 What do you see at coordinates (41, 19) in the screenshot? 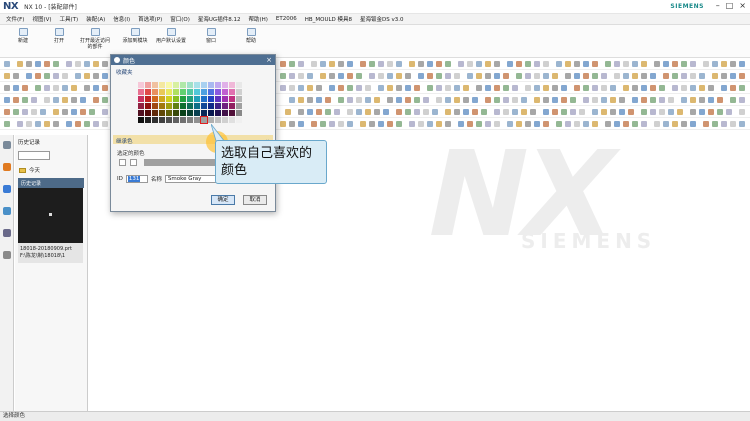
I see `menu-view: 视图(V)` at bounding box center [41, 19].